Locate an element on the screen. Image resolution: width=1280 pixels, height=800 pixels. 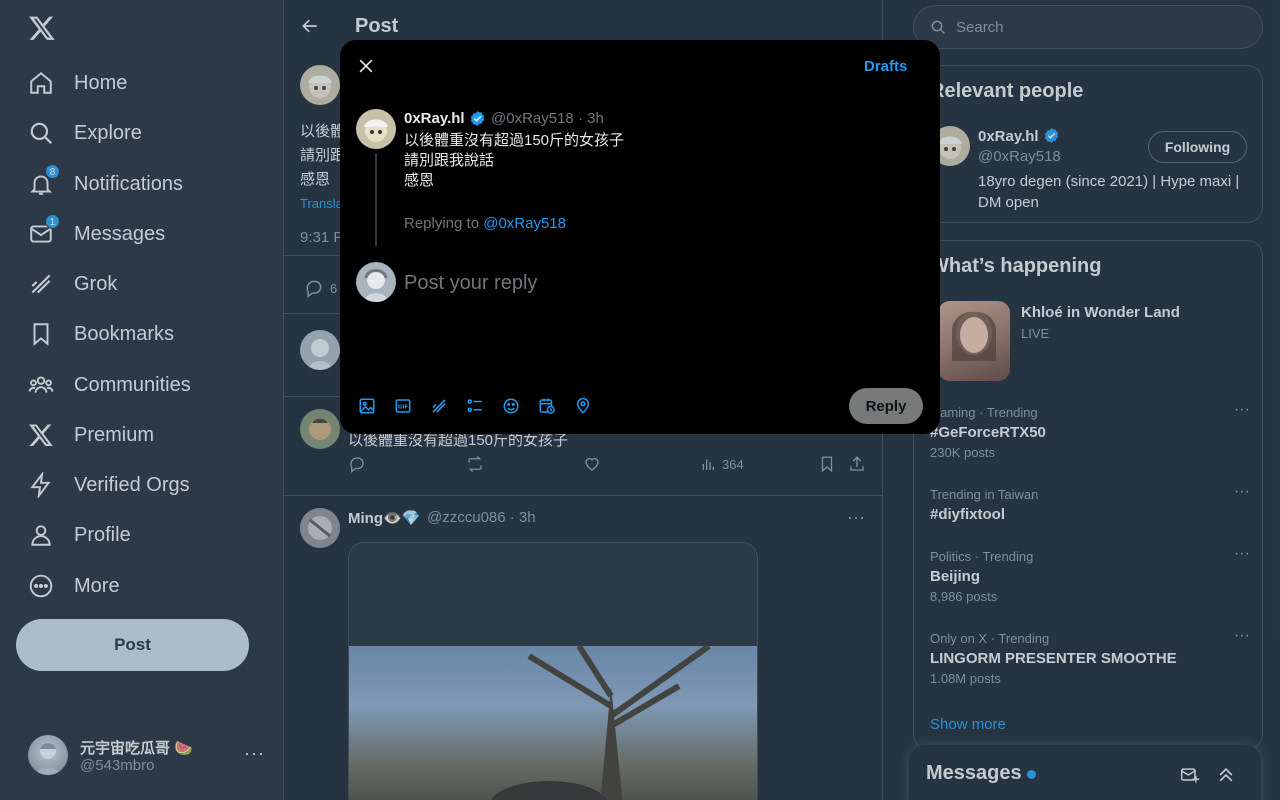
gif-icon: GIF is located at coordinates (412, 406).